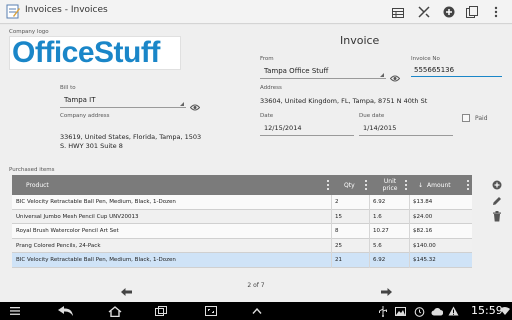  What do you see at coordinates (85, 116) in the screenshot?
I see `company-address-label: Company address` at bounding box center [85, 116].